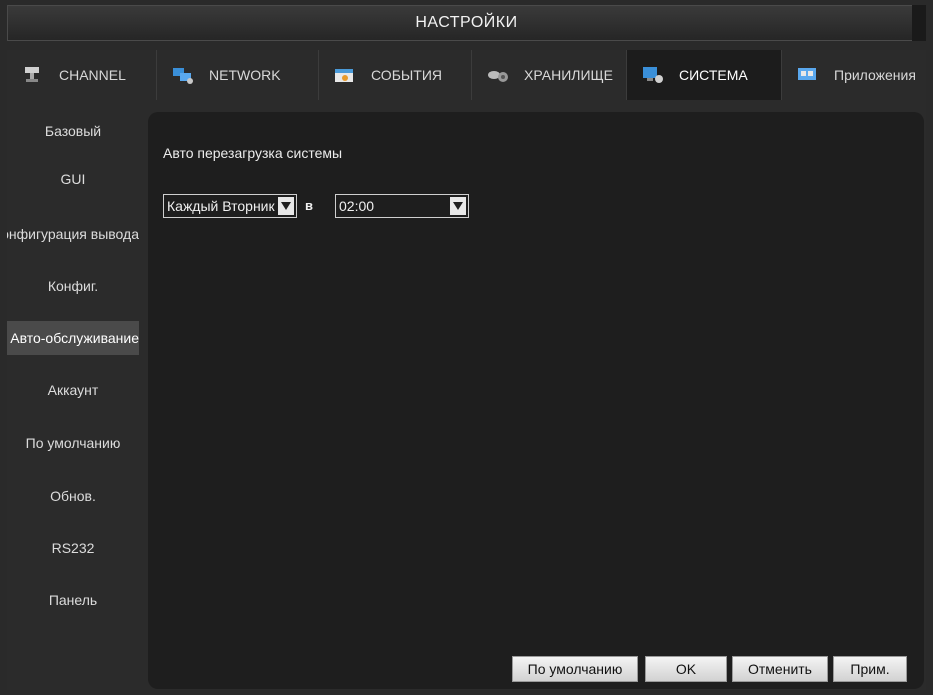 The image size is (933, 695). I want to click on sidebar-item-label: Панель, so click(73, 600).